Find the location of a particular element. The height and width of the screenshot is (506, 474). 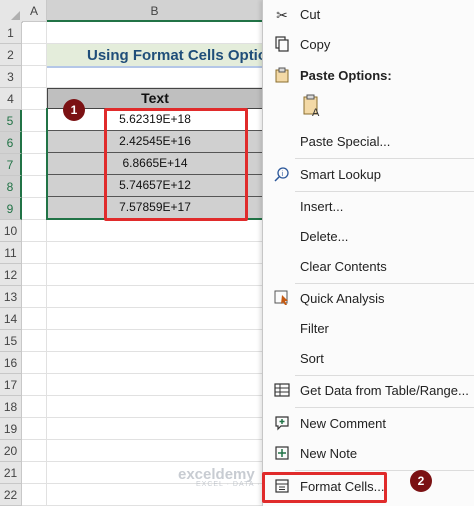

menu-item-label: Sort is located at coordinates (312, 358).